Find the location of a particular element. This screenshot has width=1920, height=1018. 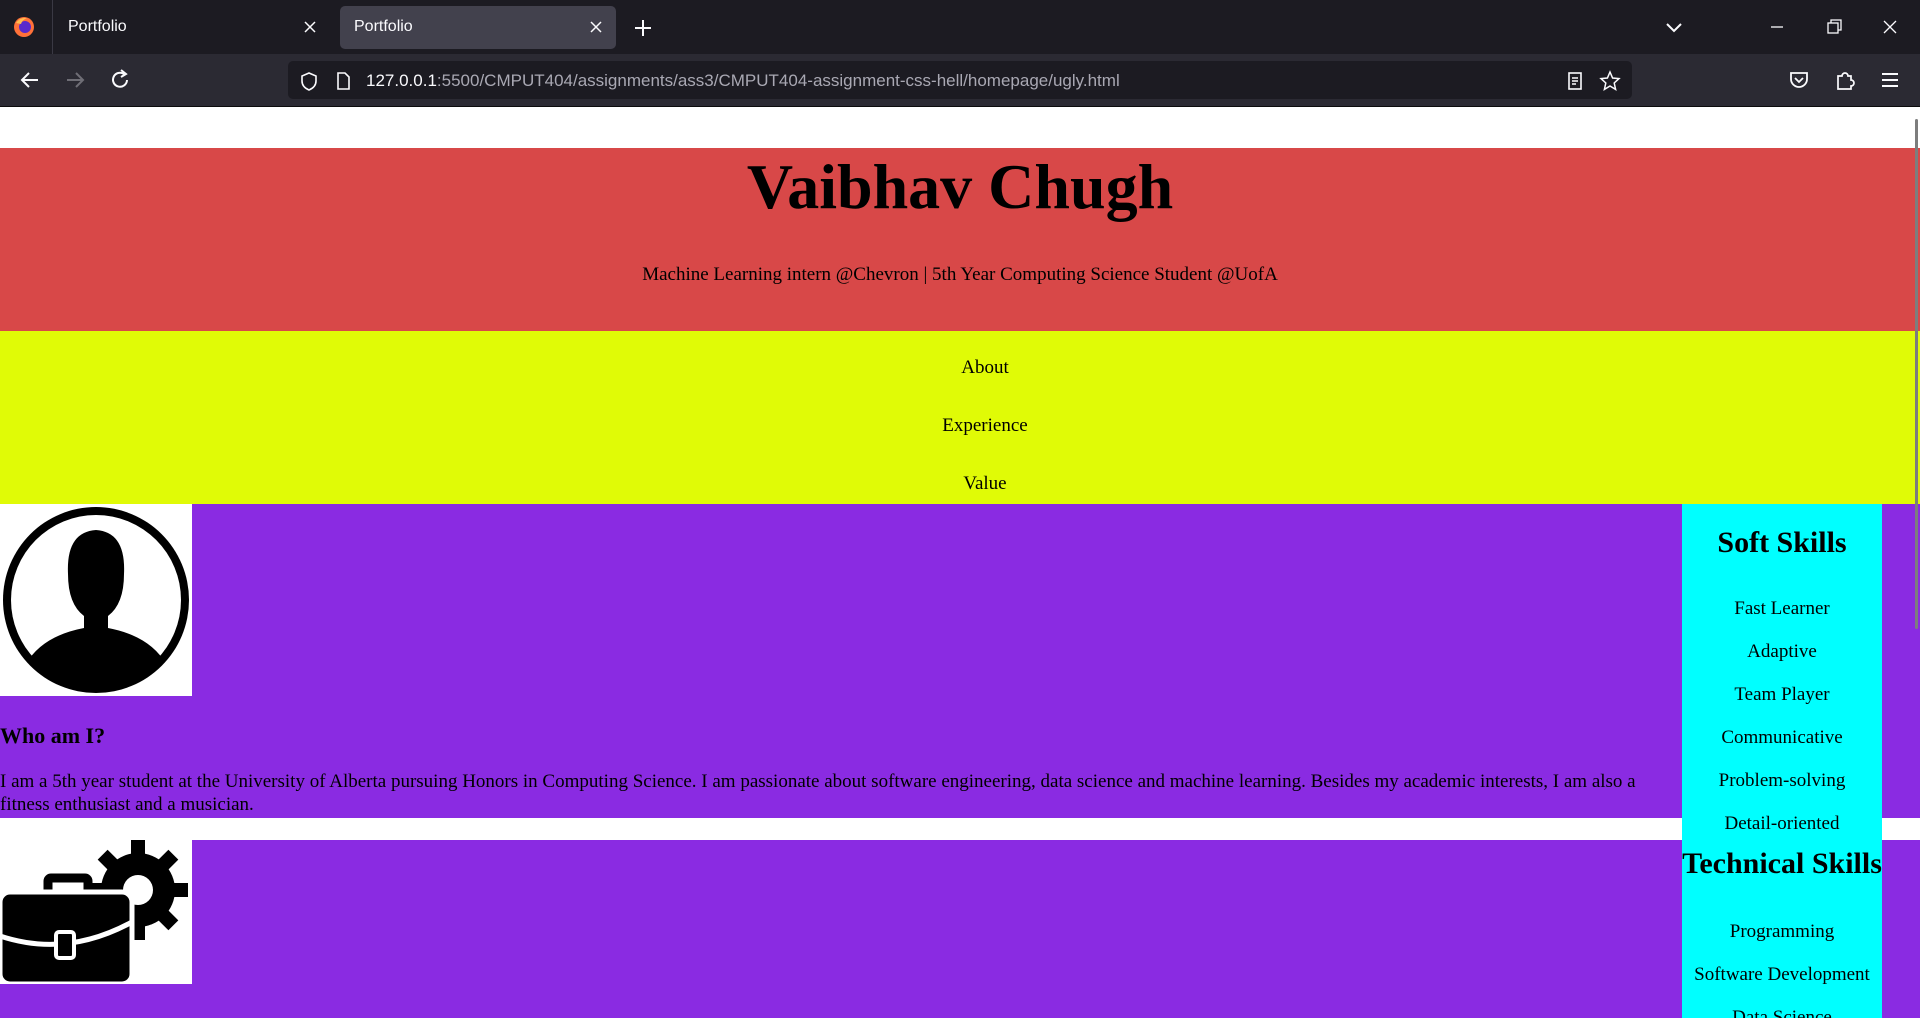

firefox-logo-icon is located at coordinates (24, 27).